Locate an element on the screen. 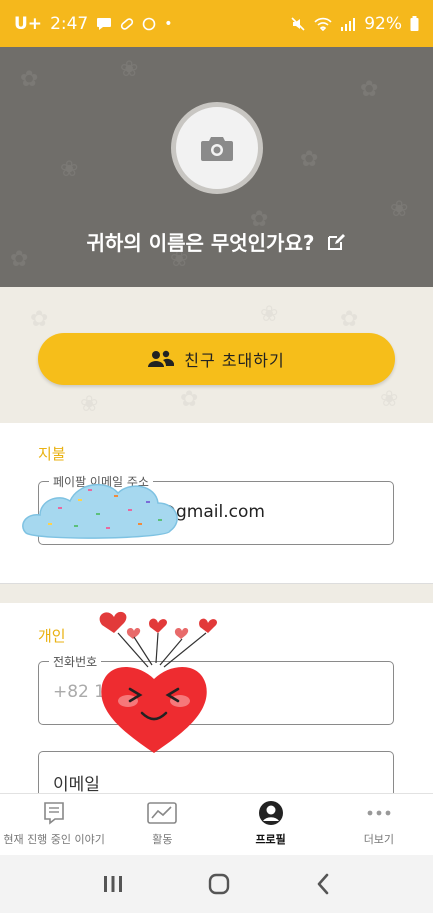 The width and height of the screenshot is (433, 913). app-notification-icon is located at coordinates (149, 23).